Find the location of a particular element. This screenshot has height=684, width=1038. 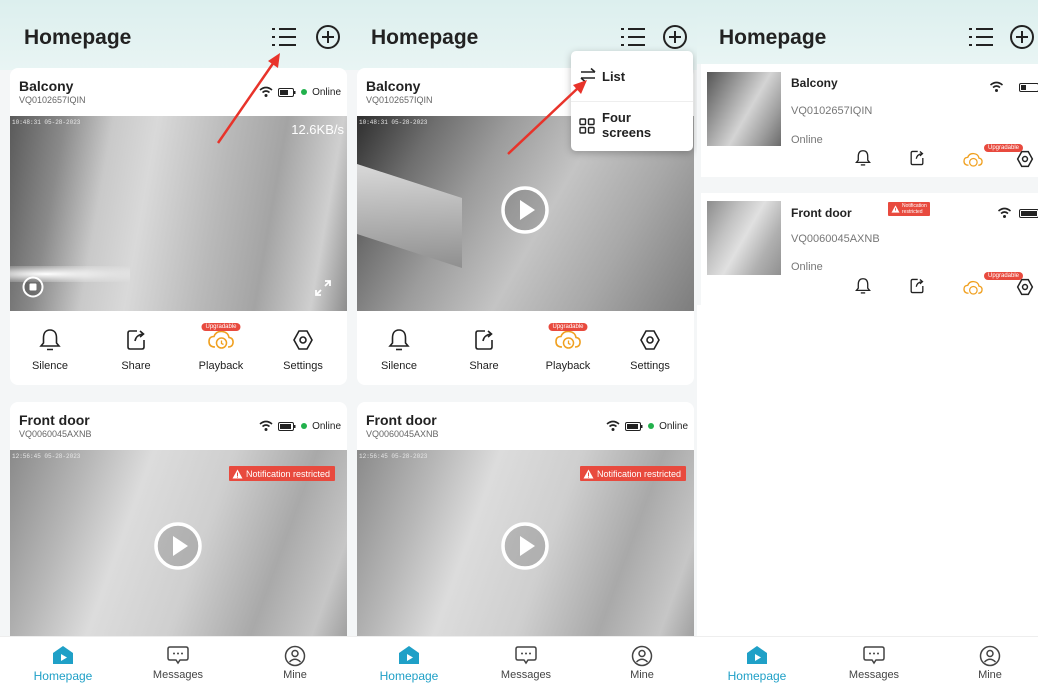

tab-label: Homepage is located at coordinates (63, 676).